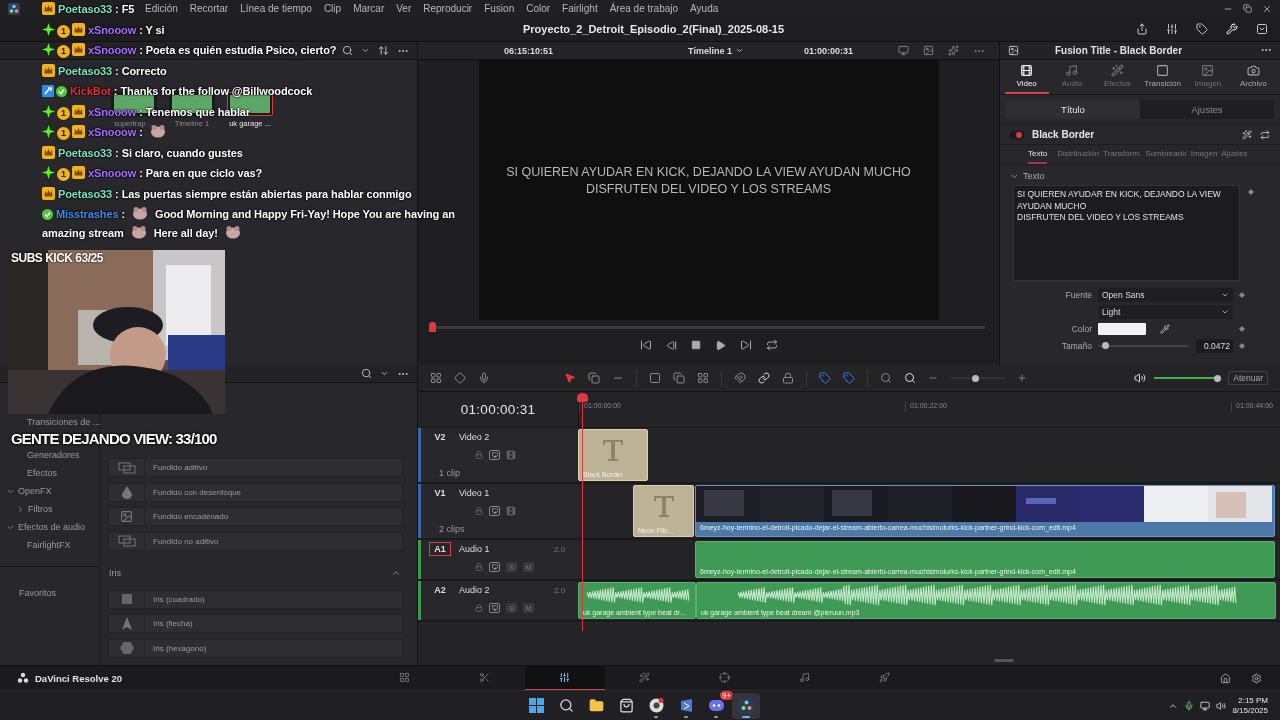  What do you see at coordinates (825, 378) in the screenshot?
I see `flag-icon` at bounding box center [825, 378].